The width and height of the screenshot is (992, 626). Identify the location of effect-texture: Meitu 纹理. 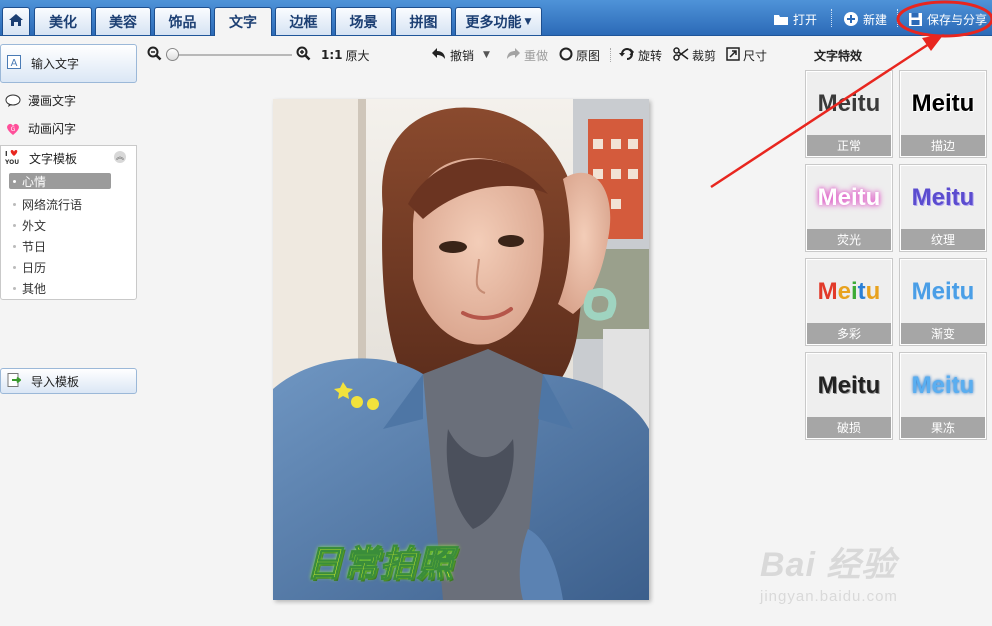
(943, 208).